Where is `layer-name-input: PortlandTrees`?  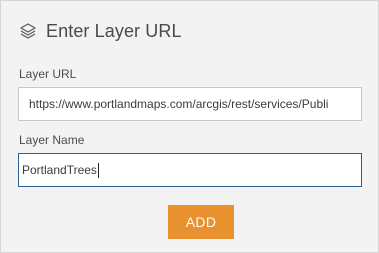 layer-name-input: PortlandTrees is located at coordinates (190, 170).